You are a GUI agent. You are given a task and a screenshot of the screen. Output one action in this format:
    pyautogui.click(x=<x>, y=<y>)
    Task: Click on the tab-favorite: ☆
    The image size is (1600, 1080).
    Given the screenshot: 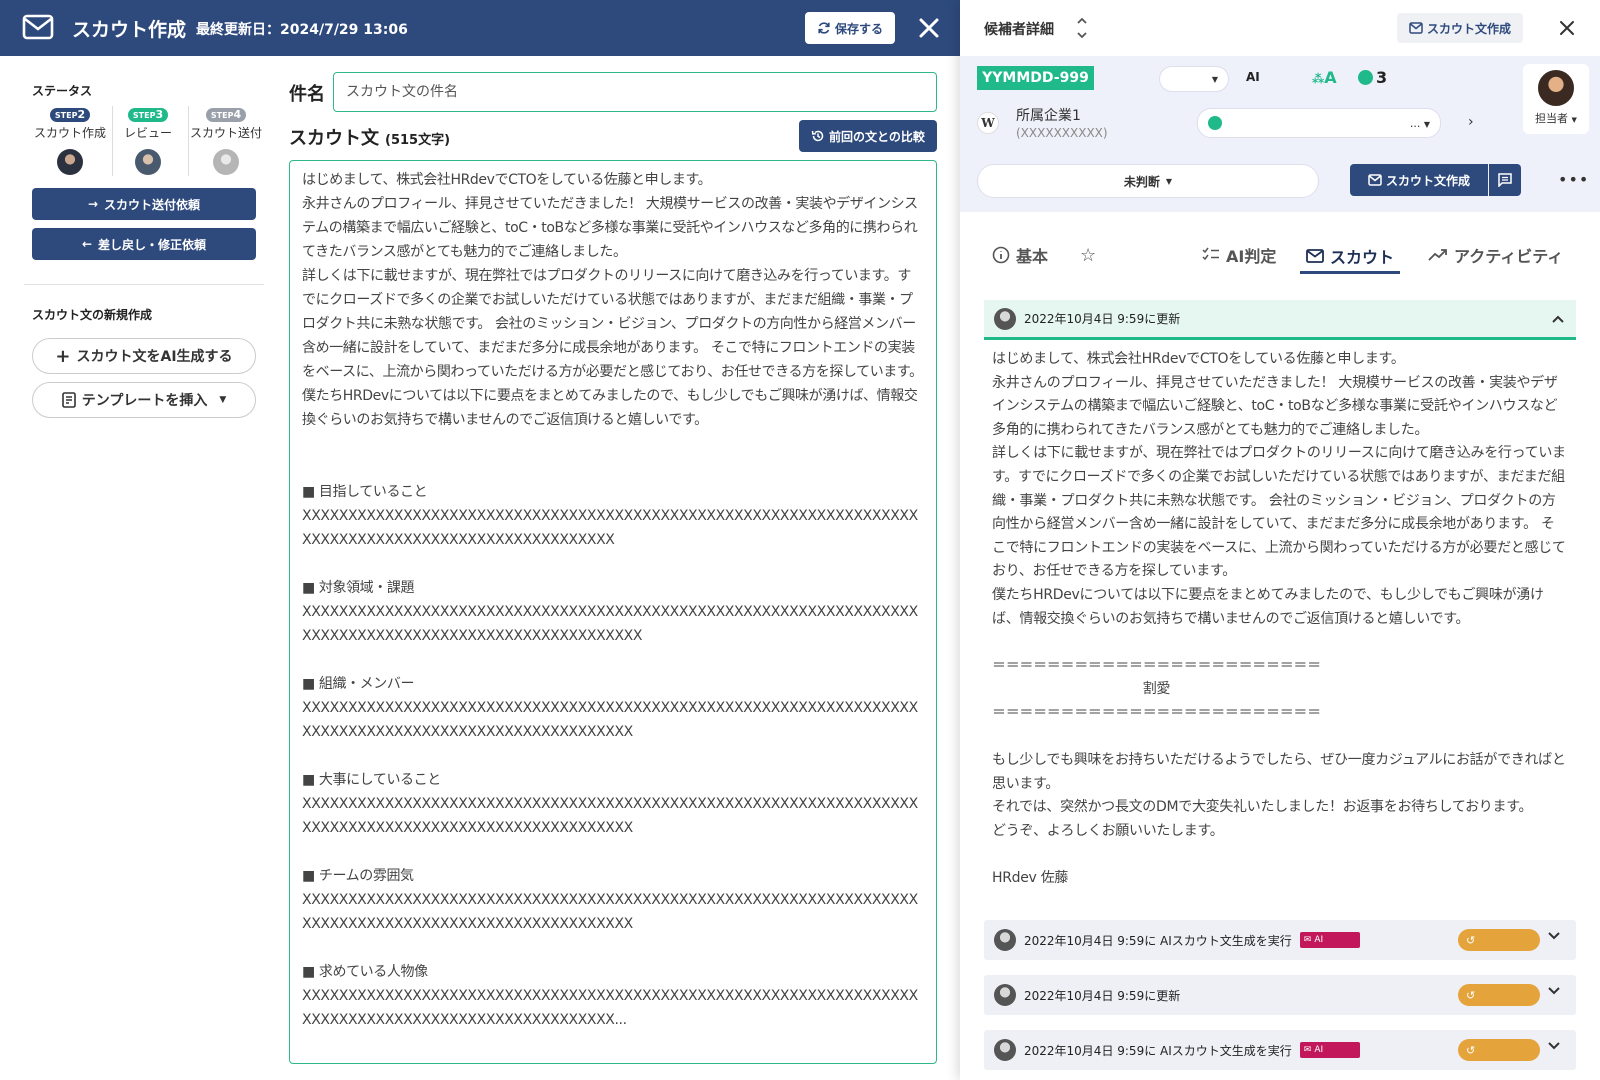 What is the action you would take?
    pyautogui.click(x=1088, y=255)
    